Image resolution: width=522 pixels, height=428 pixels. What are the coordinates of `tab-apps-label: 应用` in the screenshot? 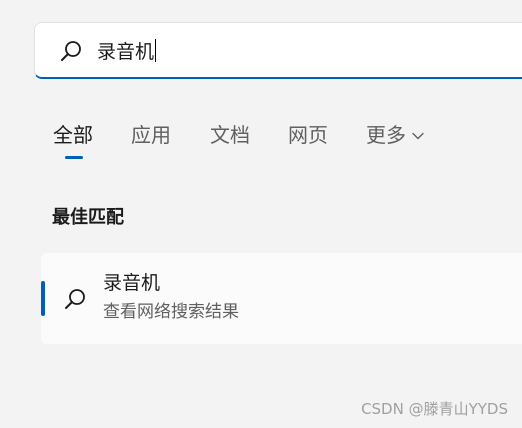 It's located at (151, 135).